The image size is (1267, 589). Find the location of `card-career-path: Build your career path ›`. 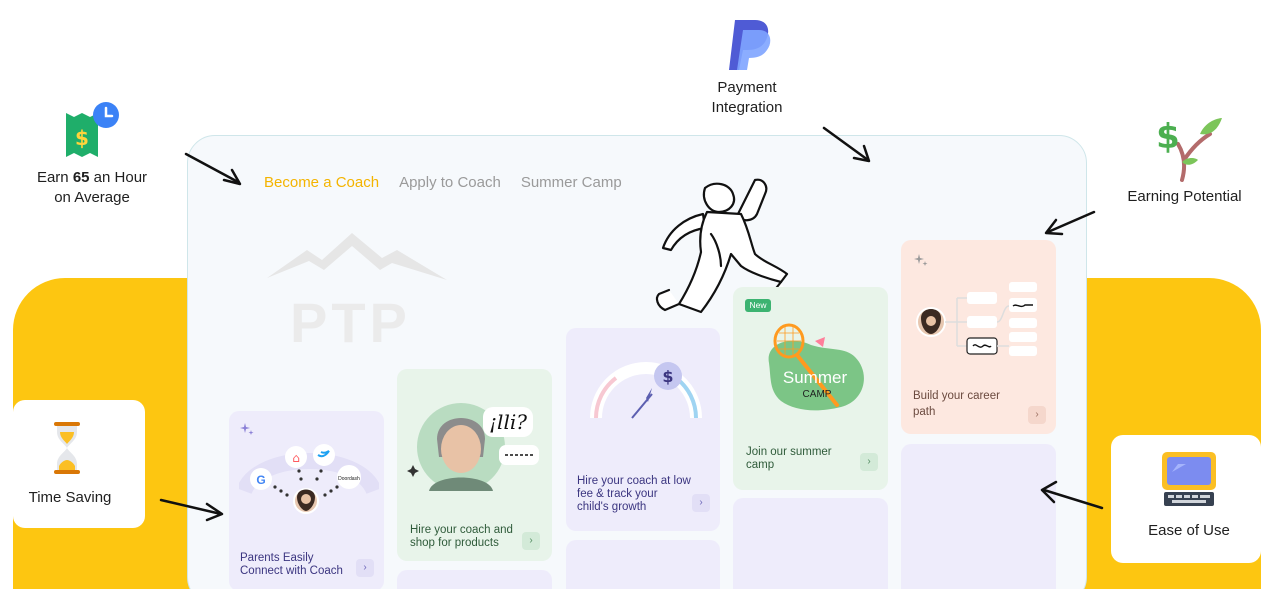

card-career-path: Build your career path › is located at coordinates (978, 337).